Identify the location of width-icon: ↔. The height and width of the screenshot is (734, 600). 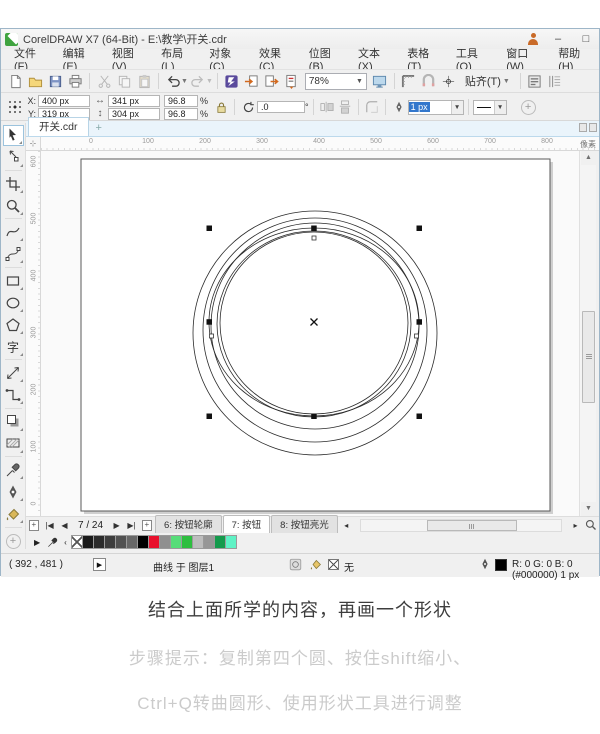
(100, 100).